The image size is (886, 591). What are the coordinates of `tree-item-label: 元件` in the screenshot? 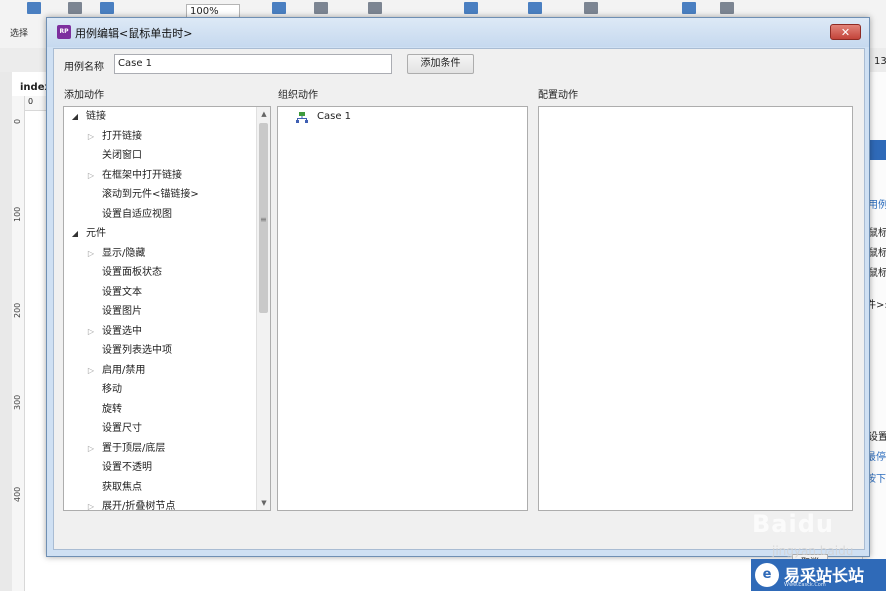 It's located at (96, 233).